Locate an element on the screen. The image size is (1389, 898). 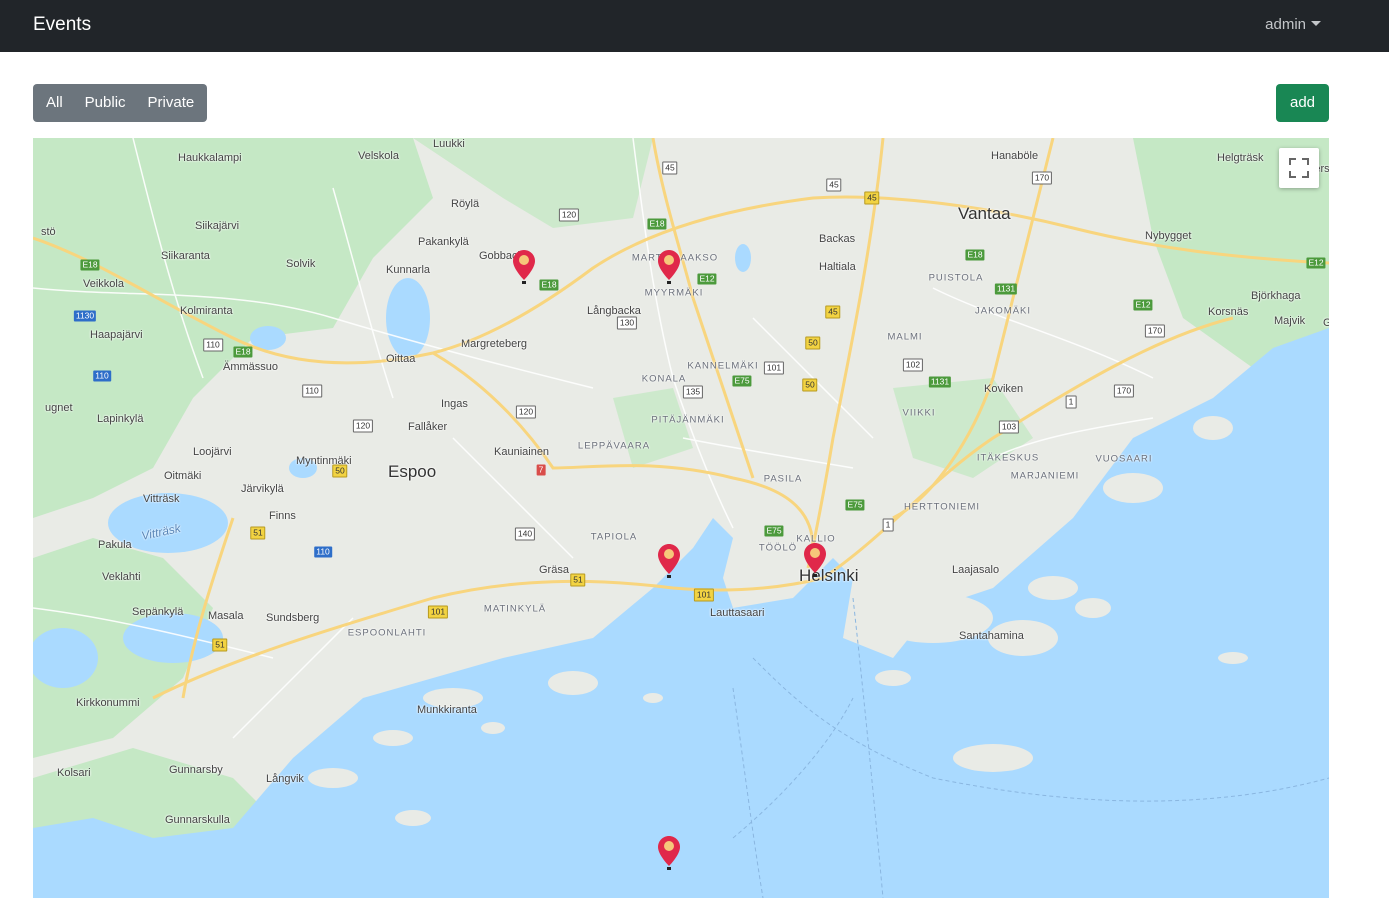
map-place-label: Ämmässuo is located at coordinates (251, 367).